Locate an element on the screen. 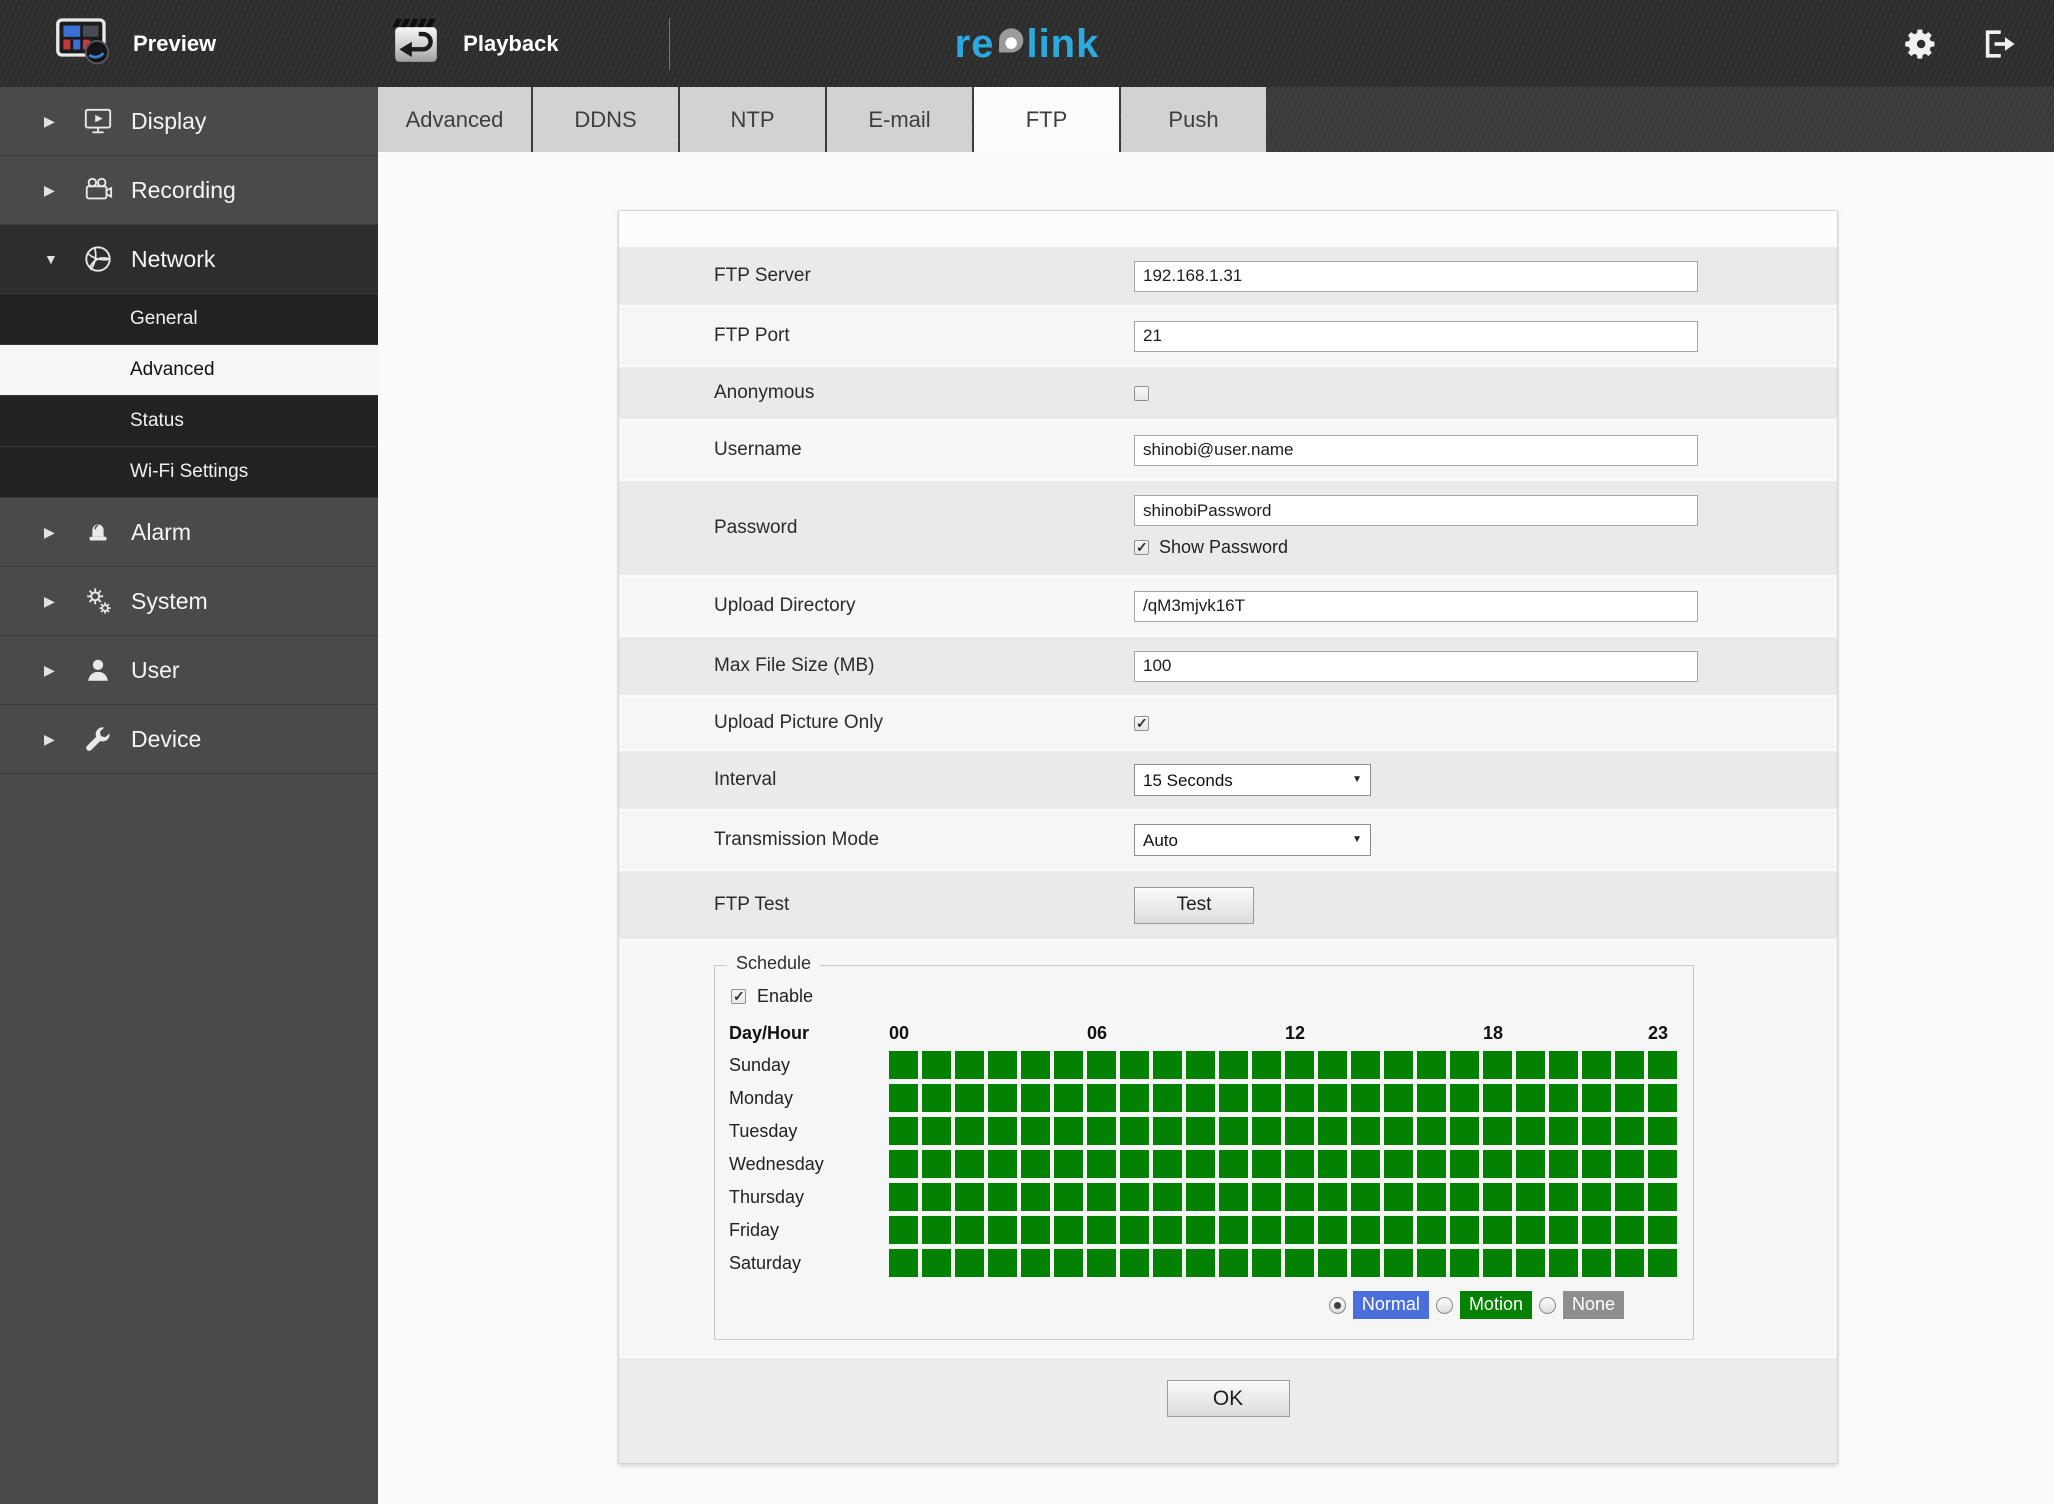 The height and width of the screenshot is (1504, 2054). sidebar-subitem-general: General is located at coordinates (189, 319).